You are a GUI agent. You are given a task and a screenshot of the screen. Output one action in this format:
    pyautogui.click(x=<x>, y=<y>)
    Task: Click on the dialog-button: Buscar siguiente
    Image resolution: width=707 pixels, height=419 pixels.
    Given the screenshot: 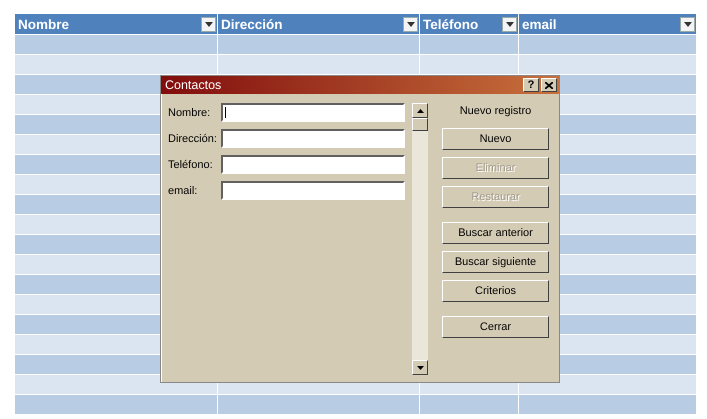 What is the action you would take?
    pyautogui.click(x=495, y=262)
    